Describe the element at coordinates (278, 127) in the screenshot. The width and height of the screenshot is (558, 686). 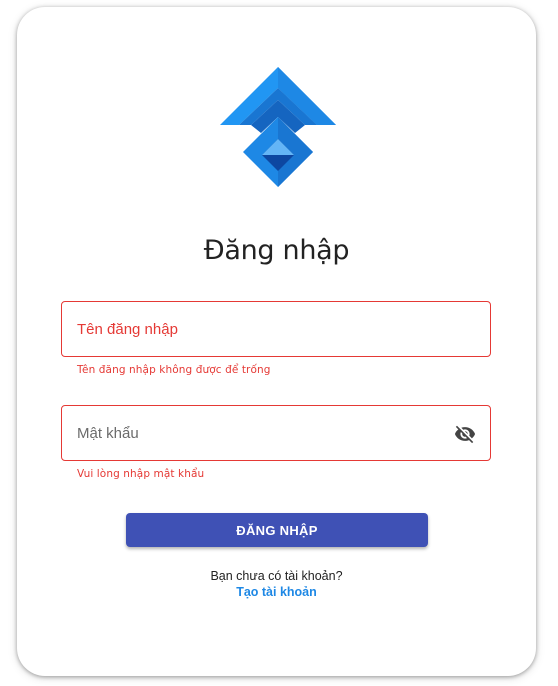
I see `app-logo-icon` at that location.